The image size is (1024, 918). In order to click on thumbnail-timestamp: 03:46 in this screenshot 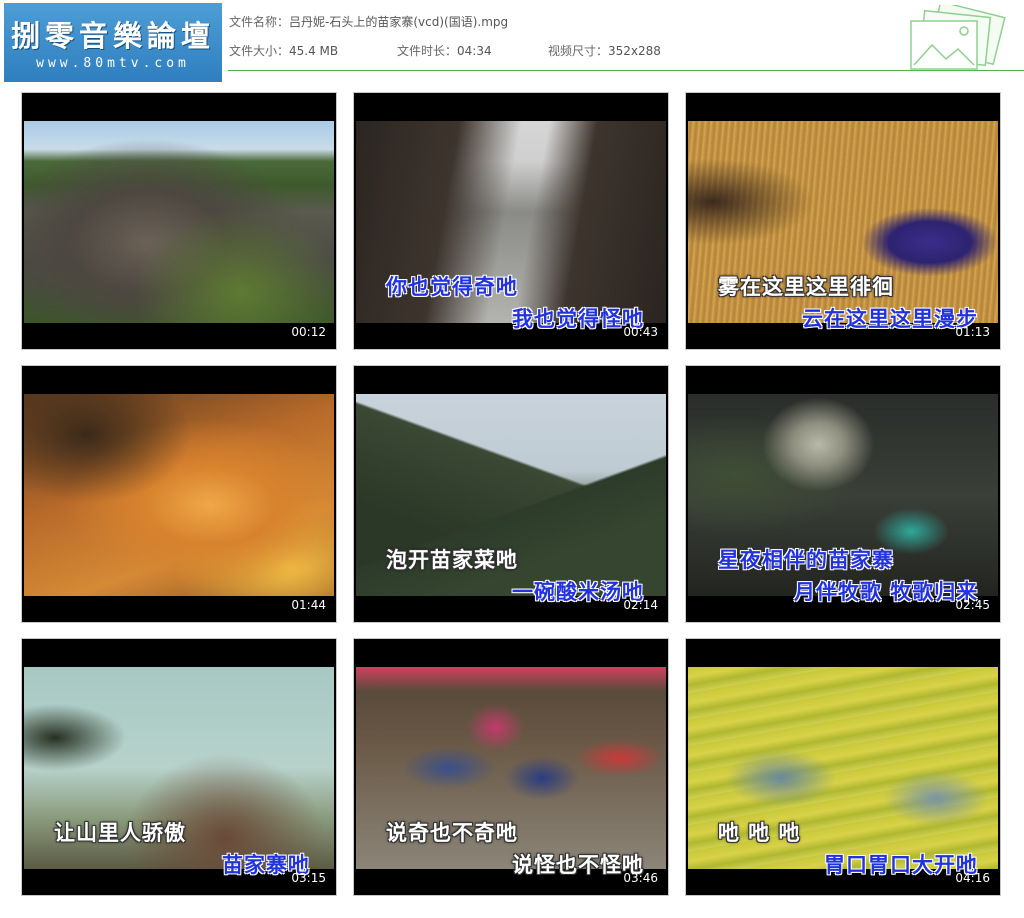, I will do `click(640, 878)`.